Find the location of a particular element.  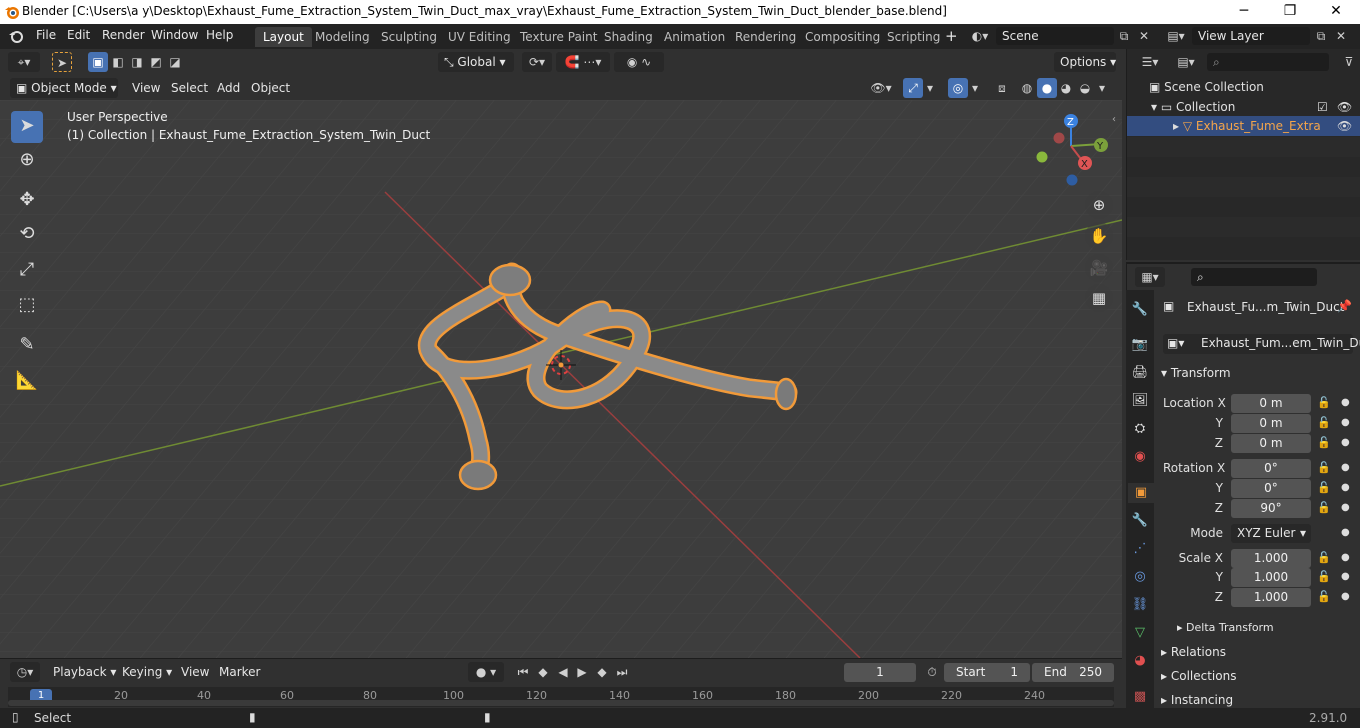

current-frame-field: 1 is located at coordinates (880, 672).